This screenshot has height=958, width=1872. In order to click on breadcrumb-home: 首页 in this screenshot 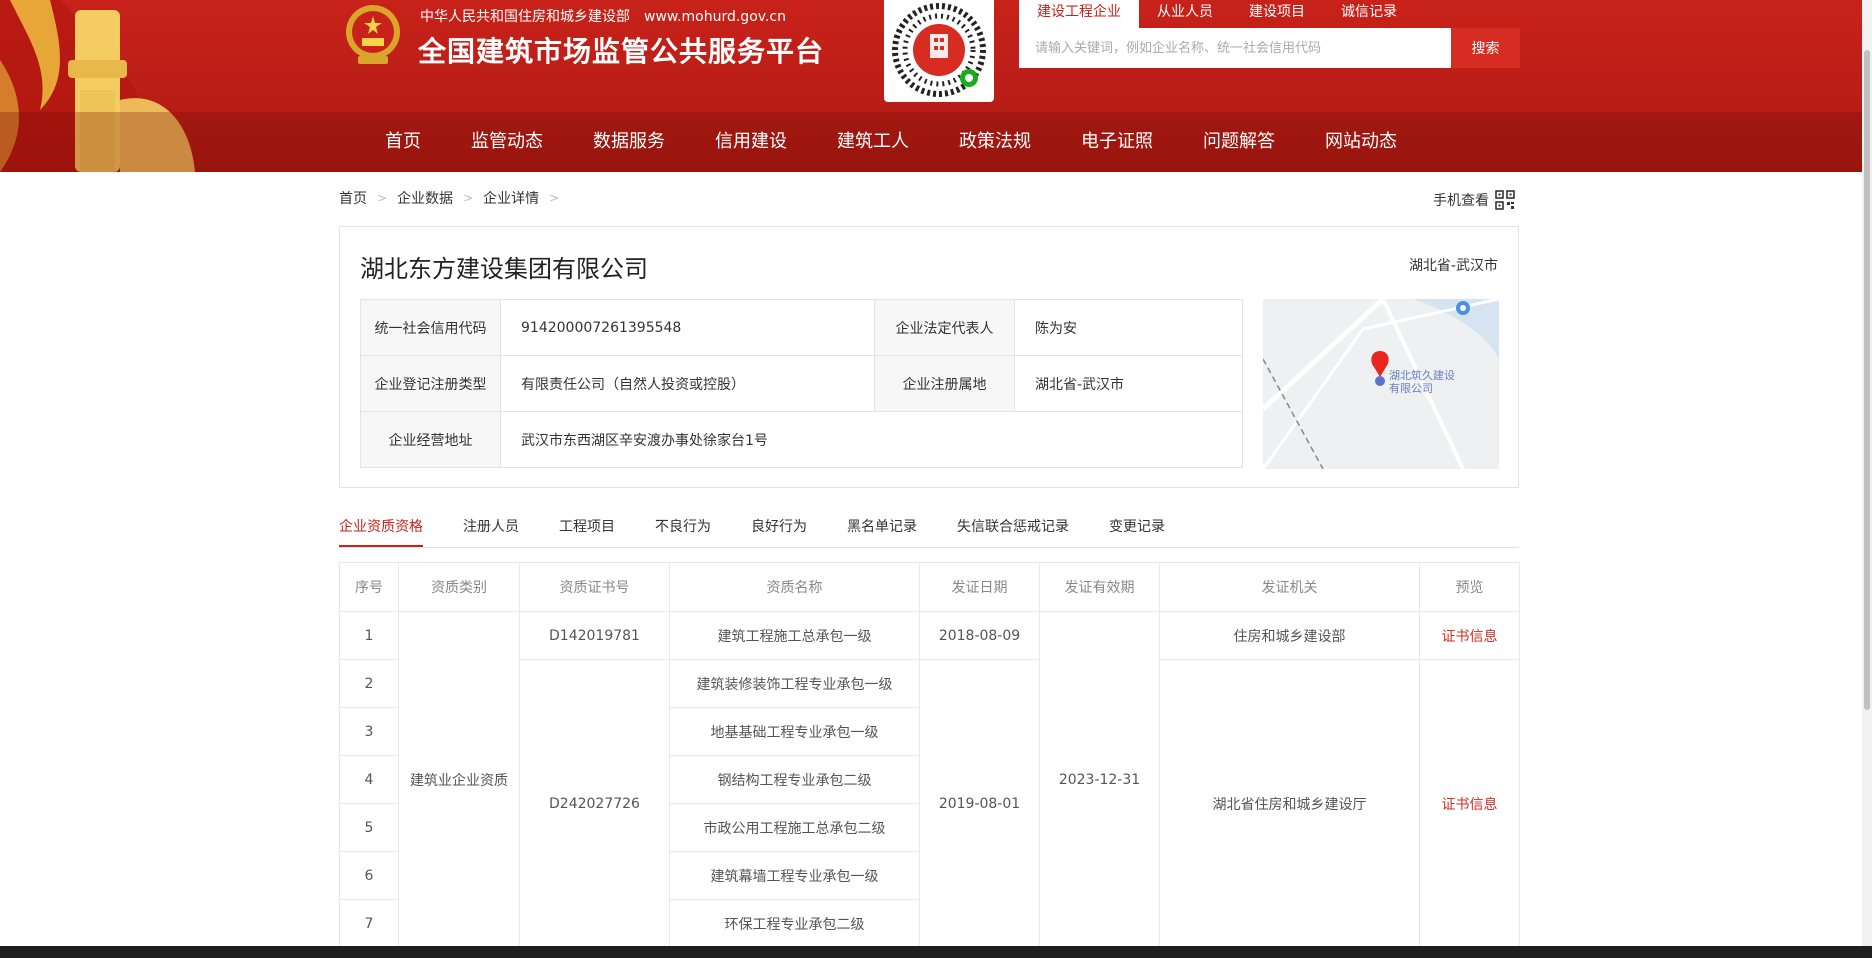, I will do `click(353, 198)`.